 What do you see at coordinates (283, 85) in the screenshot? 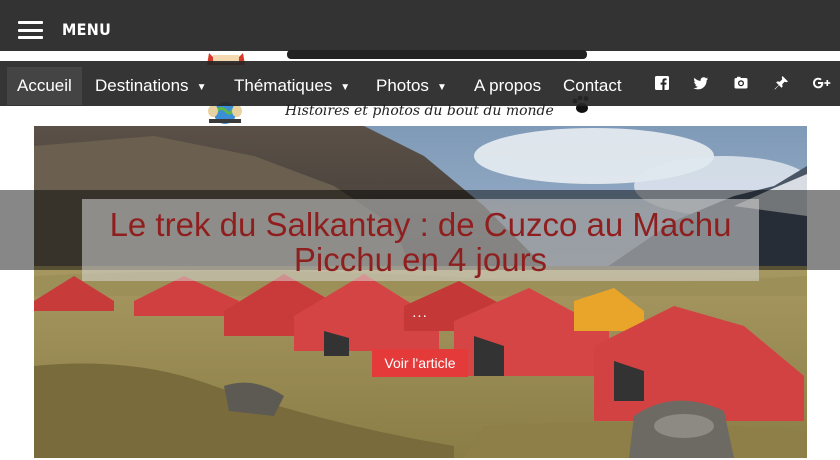
I see `nav-item-label: Thématiques` at bounding box center [283, 85].